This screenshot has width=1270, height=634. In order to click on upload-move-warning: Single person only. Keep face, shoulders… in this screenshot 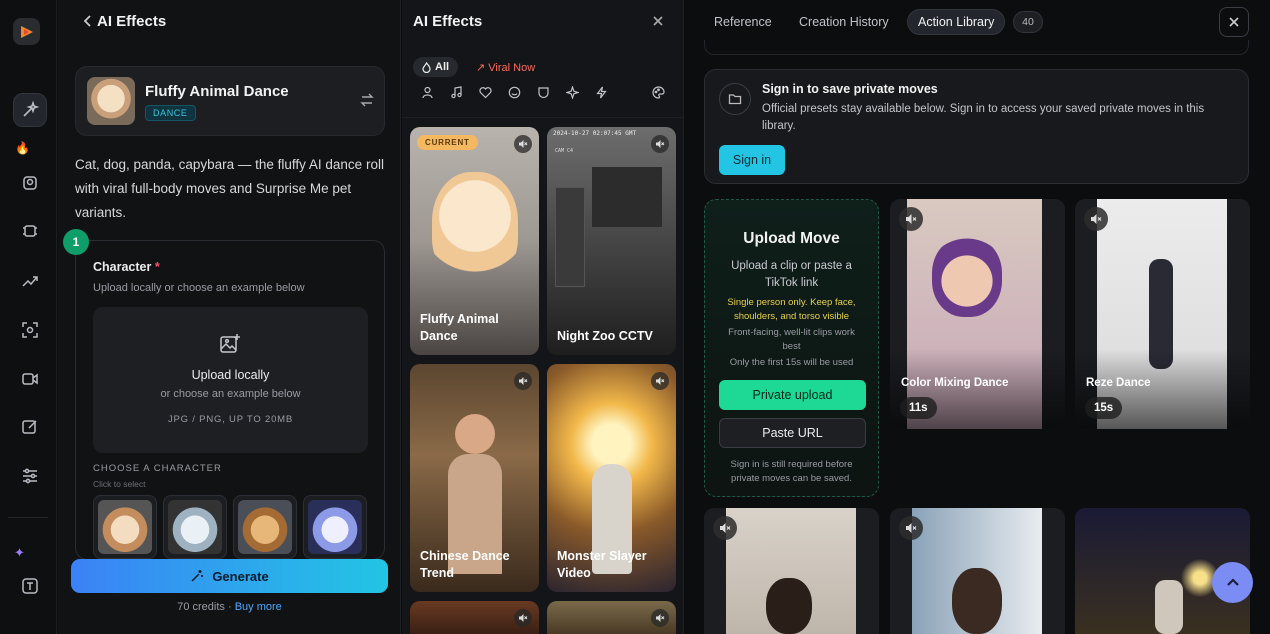, I will do `click(791, 309)`.